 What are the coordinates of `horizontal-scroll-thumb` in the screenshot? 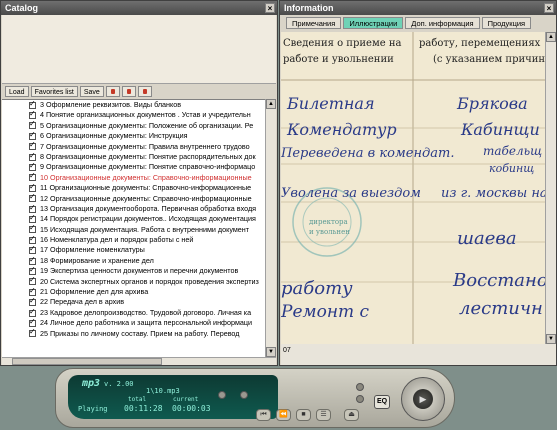 It's located at (87, 361).